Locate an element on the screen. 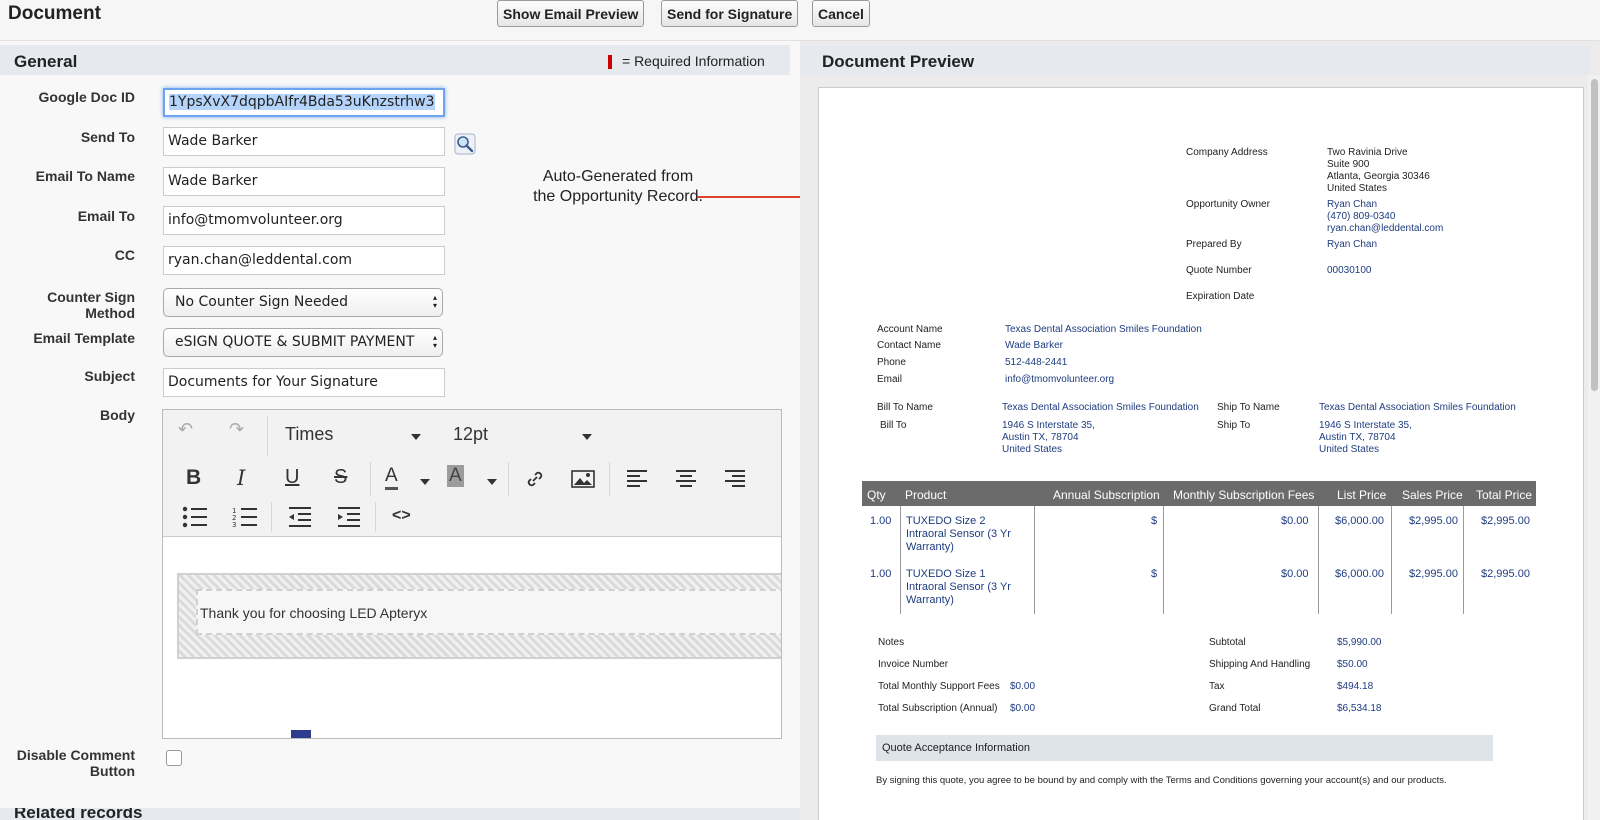  phone-label: Phone is located at coordinates (891, 362).